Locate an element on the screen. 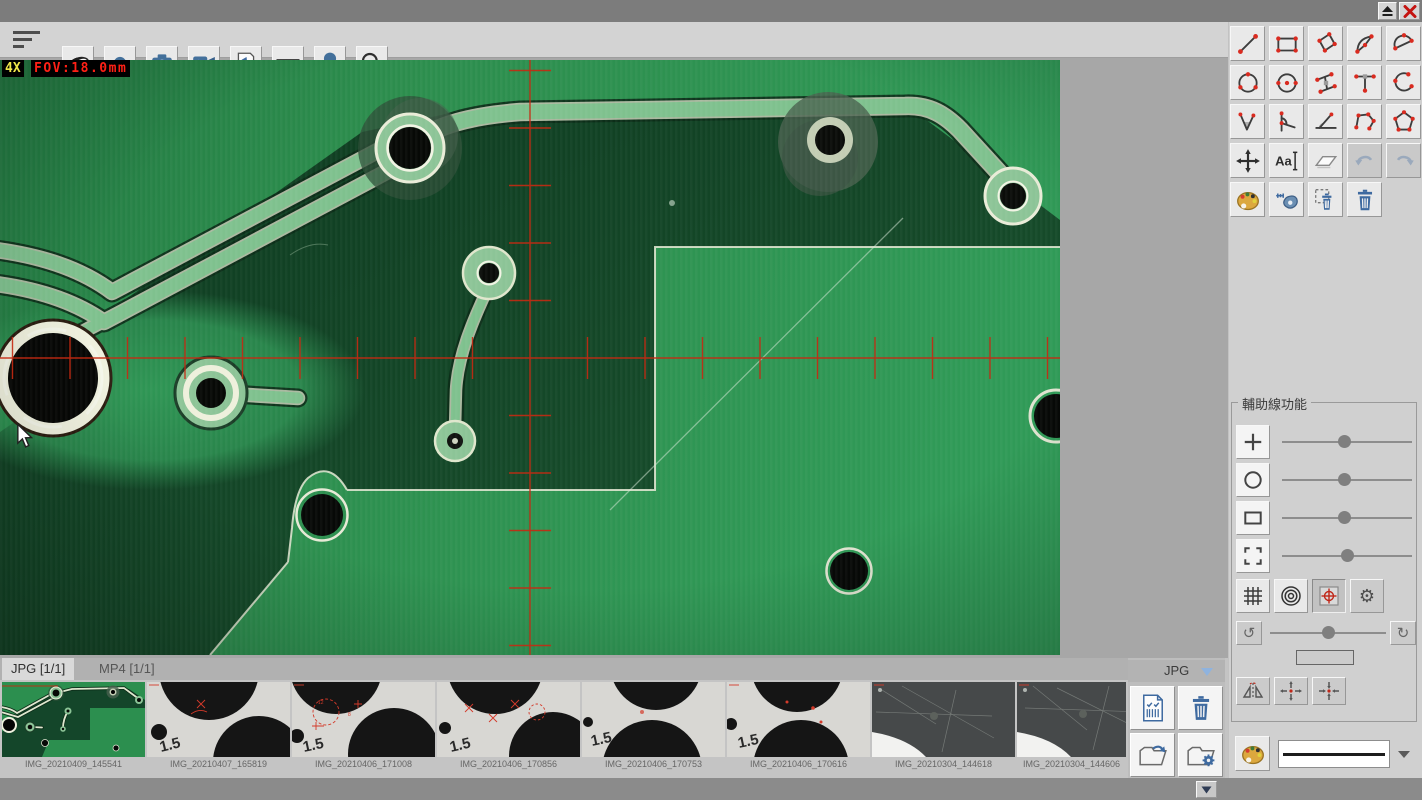 The height and width of the screenshot is (800, 1422). palette-icon is located at coordinates (1247, 200).